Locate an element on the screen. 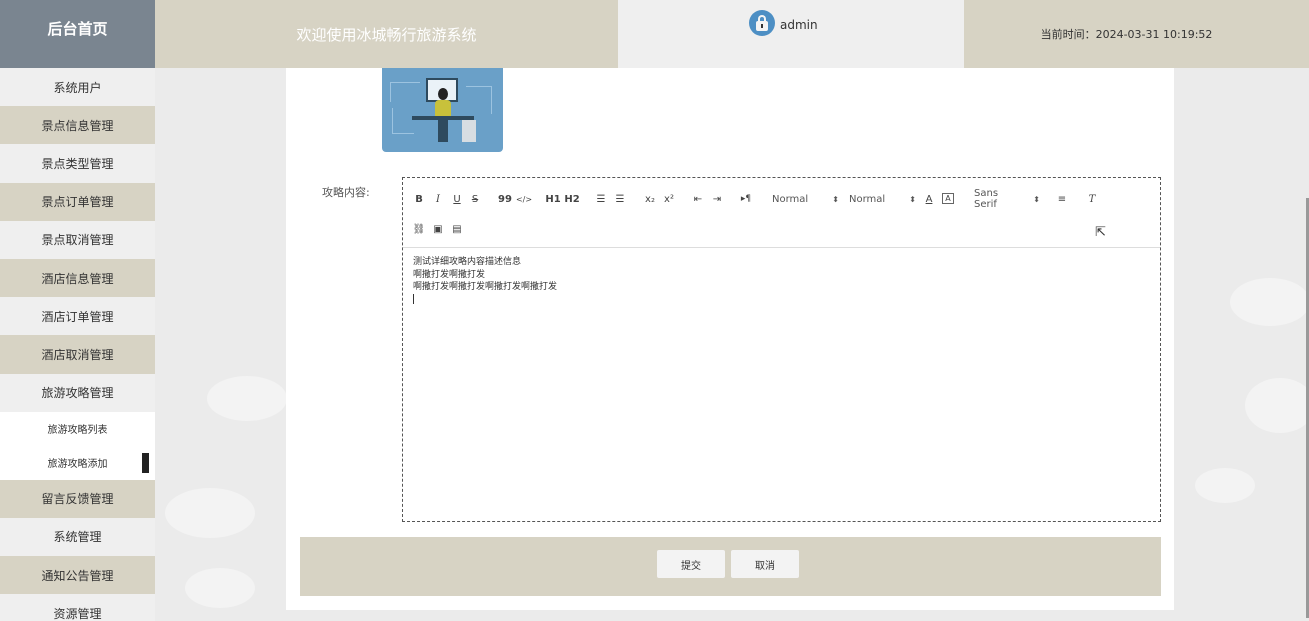 The height and width of the screenshot is (621, 1309). active-marker is located at coordinates (145, 462).